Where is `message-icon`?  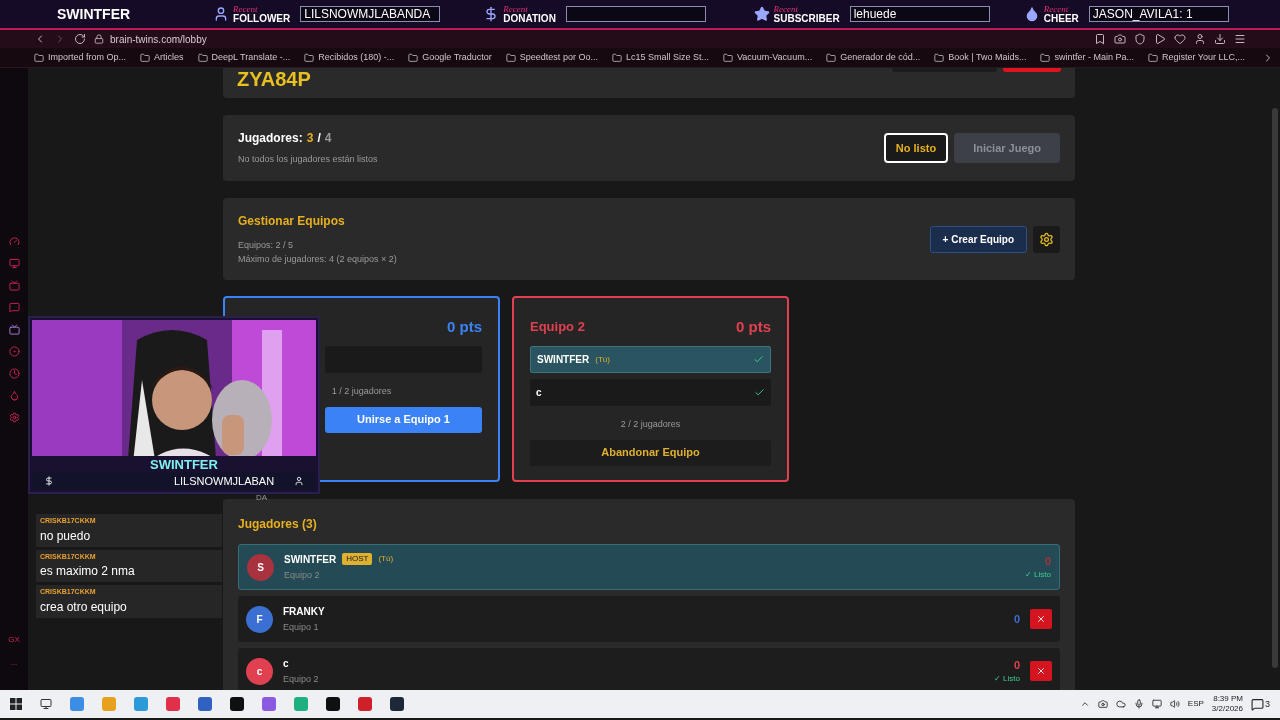 message-icon is located at coordinates (14, 307).